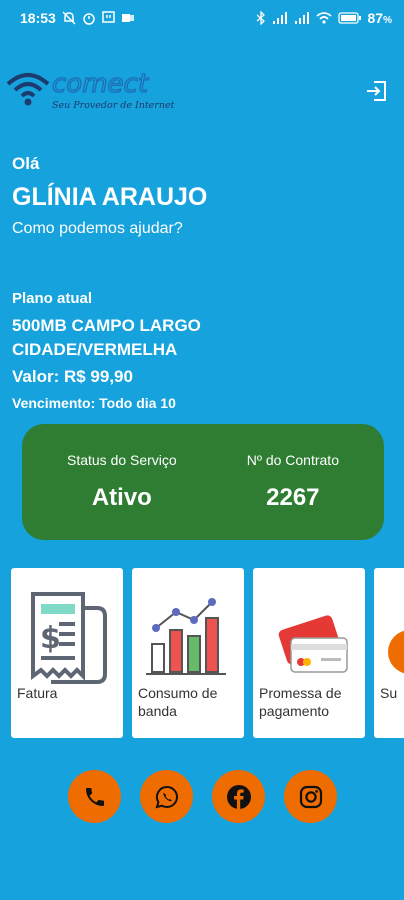 This screenshot has width=404, height=900. Describe the element at coordinates (38, 18) in the screenshot. I see `clock: 18:53` at that location.